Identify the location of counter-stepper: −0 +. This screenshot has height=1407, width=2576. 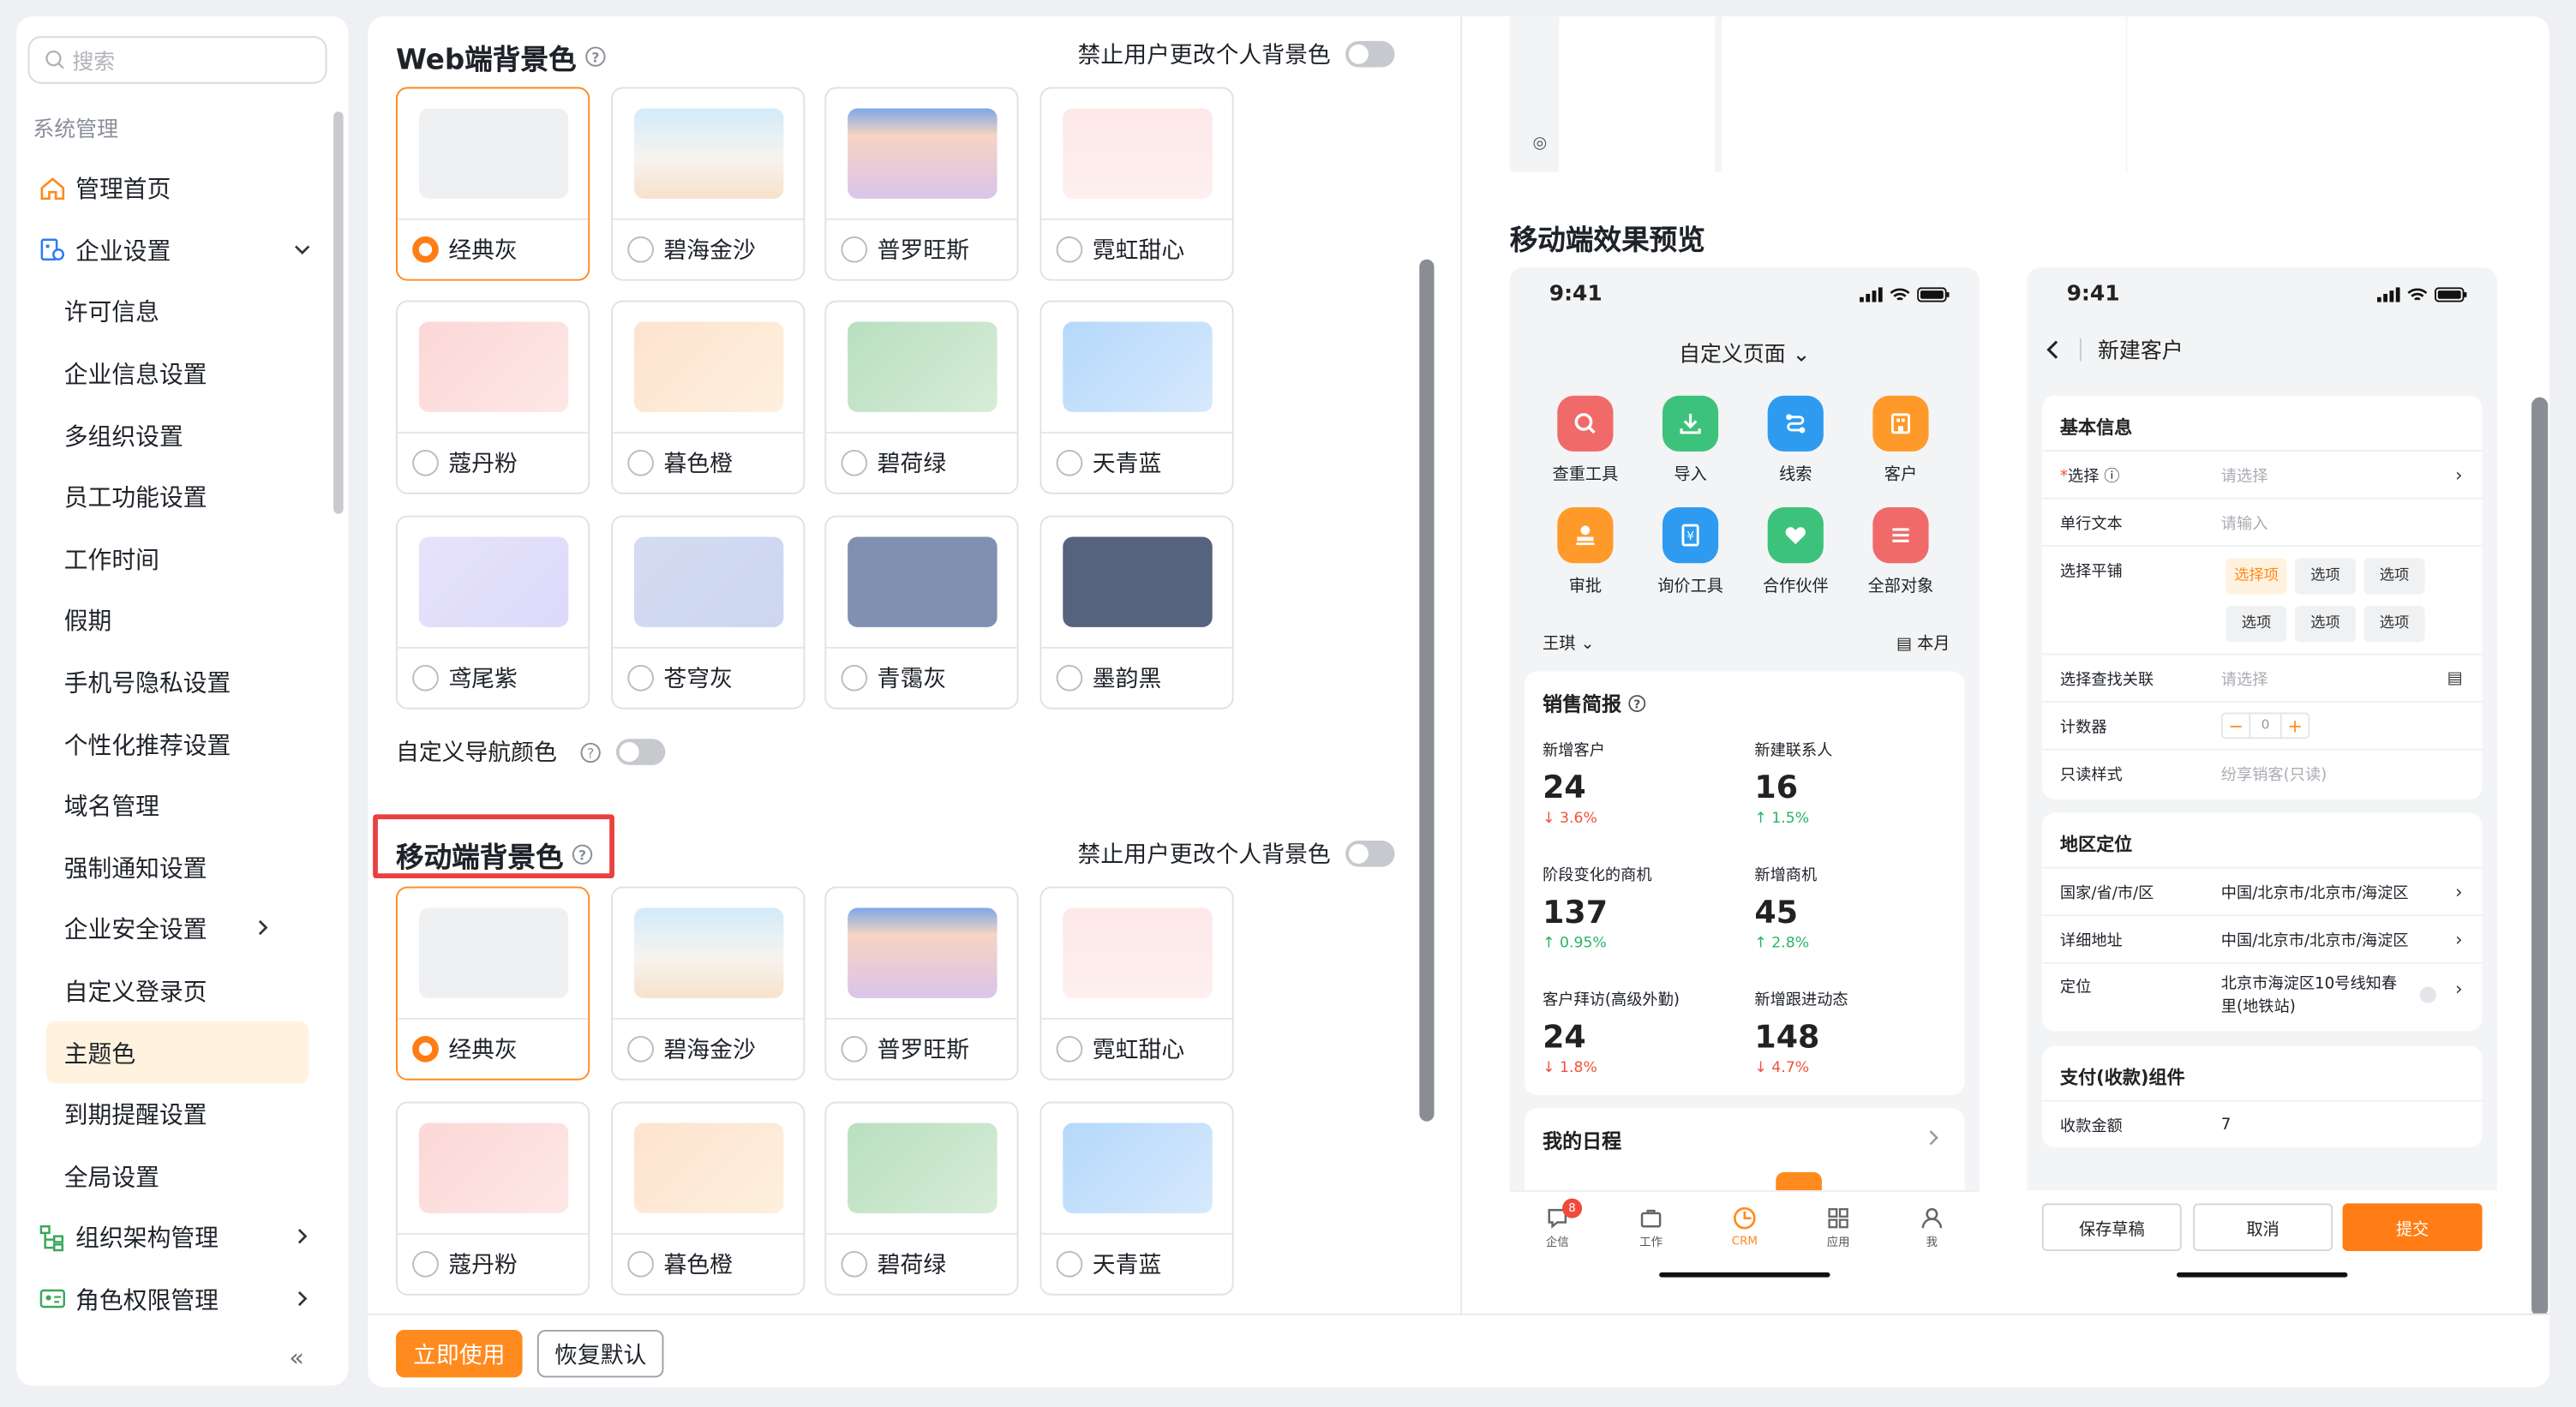
(2265, 725).